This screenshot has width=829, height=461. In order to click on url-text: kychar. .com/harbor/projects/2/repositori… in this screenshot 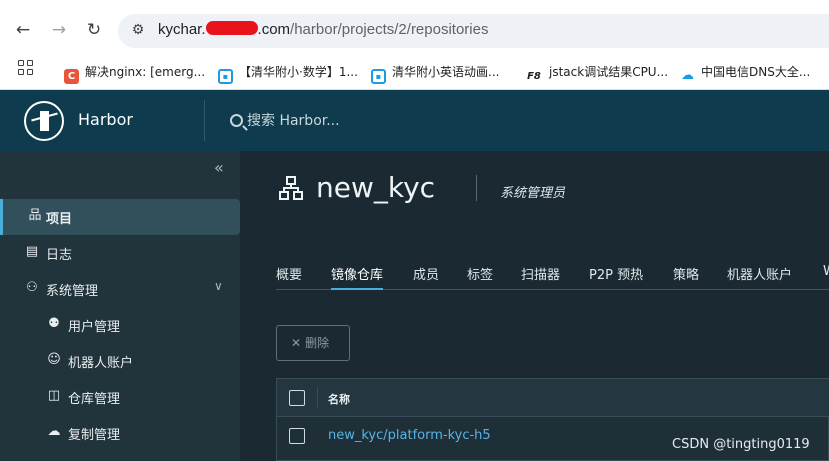, I will do `click(323, 29)`.